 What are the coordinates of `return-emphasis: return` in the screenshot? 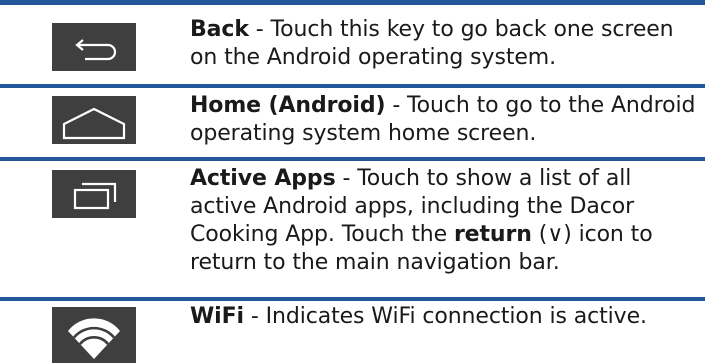 It's located at (492, 234).